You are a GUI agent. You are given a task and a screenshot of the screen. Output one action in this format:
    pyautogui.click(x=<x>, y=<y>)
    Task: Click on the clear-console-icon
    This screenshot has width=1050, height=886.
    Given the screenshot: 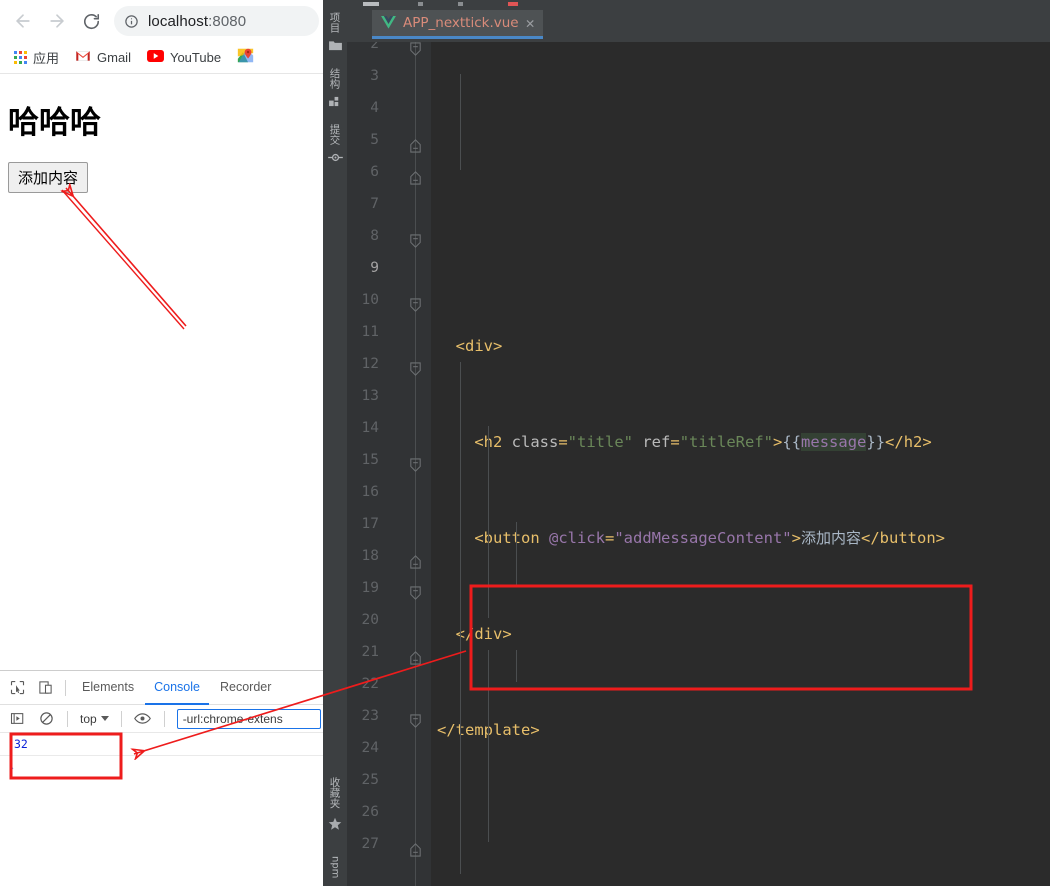 What is the action you would take?
    pyautogui.click(x=46, y=719)
    